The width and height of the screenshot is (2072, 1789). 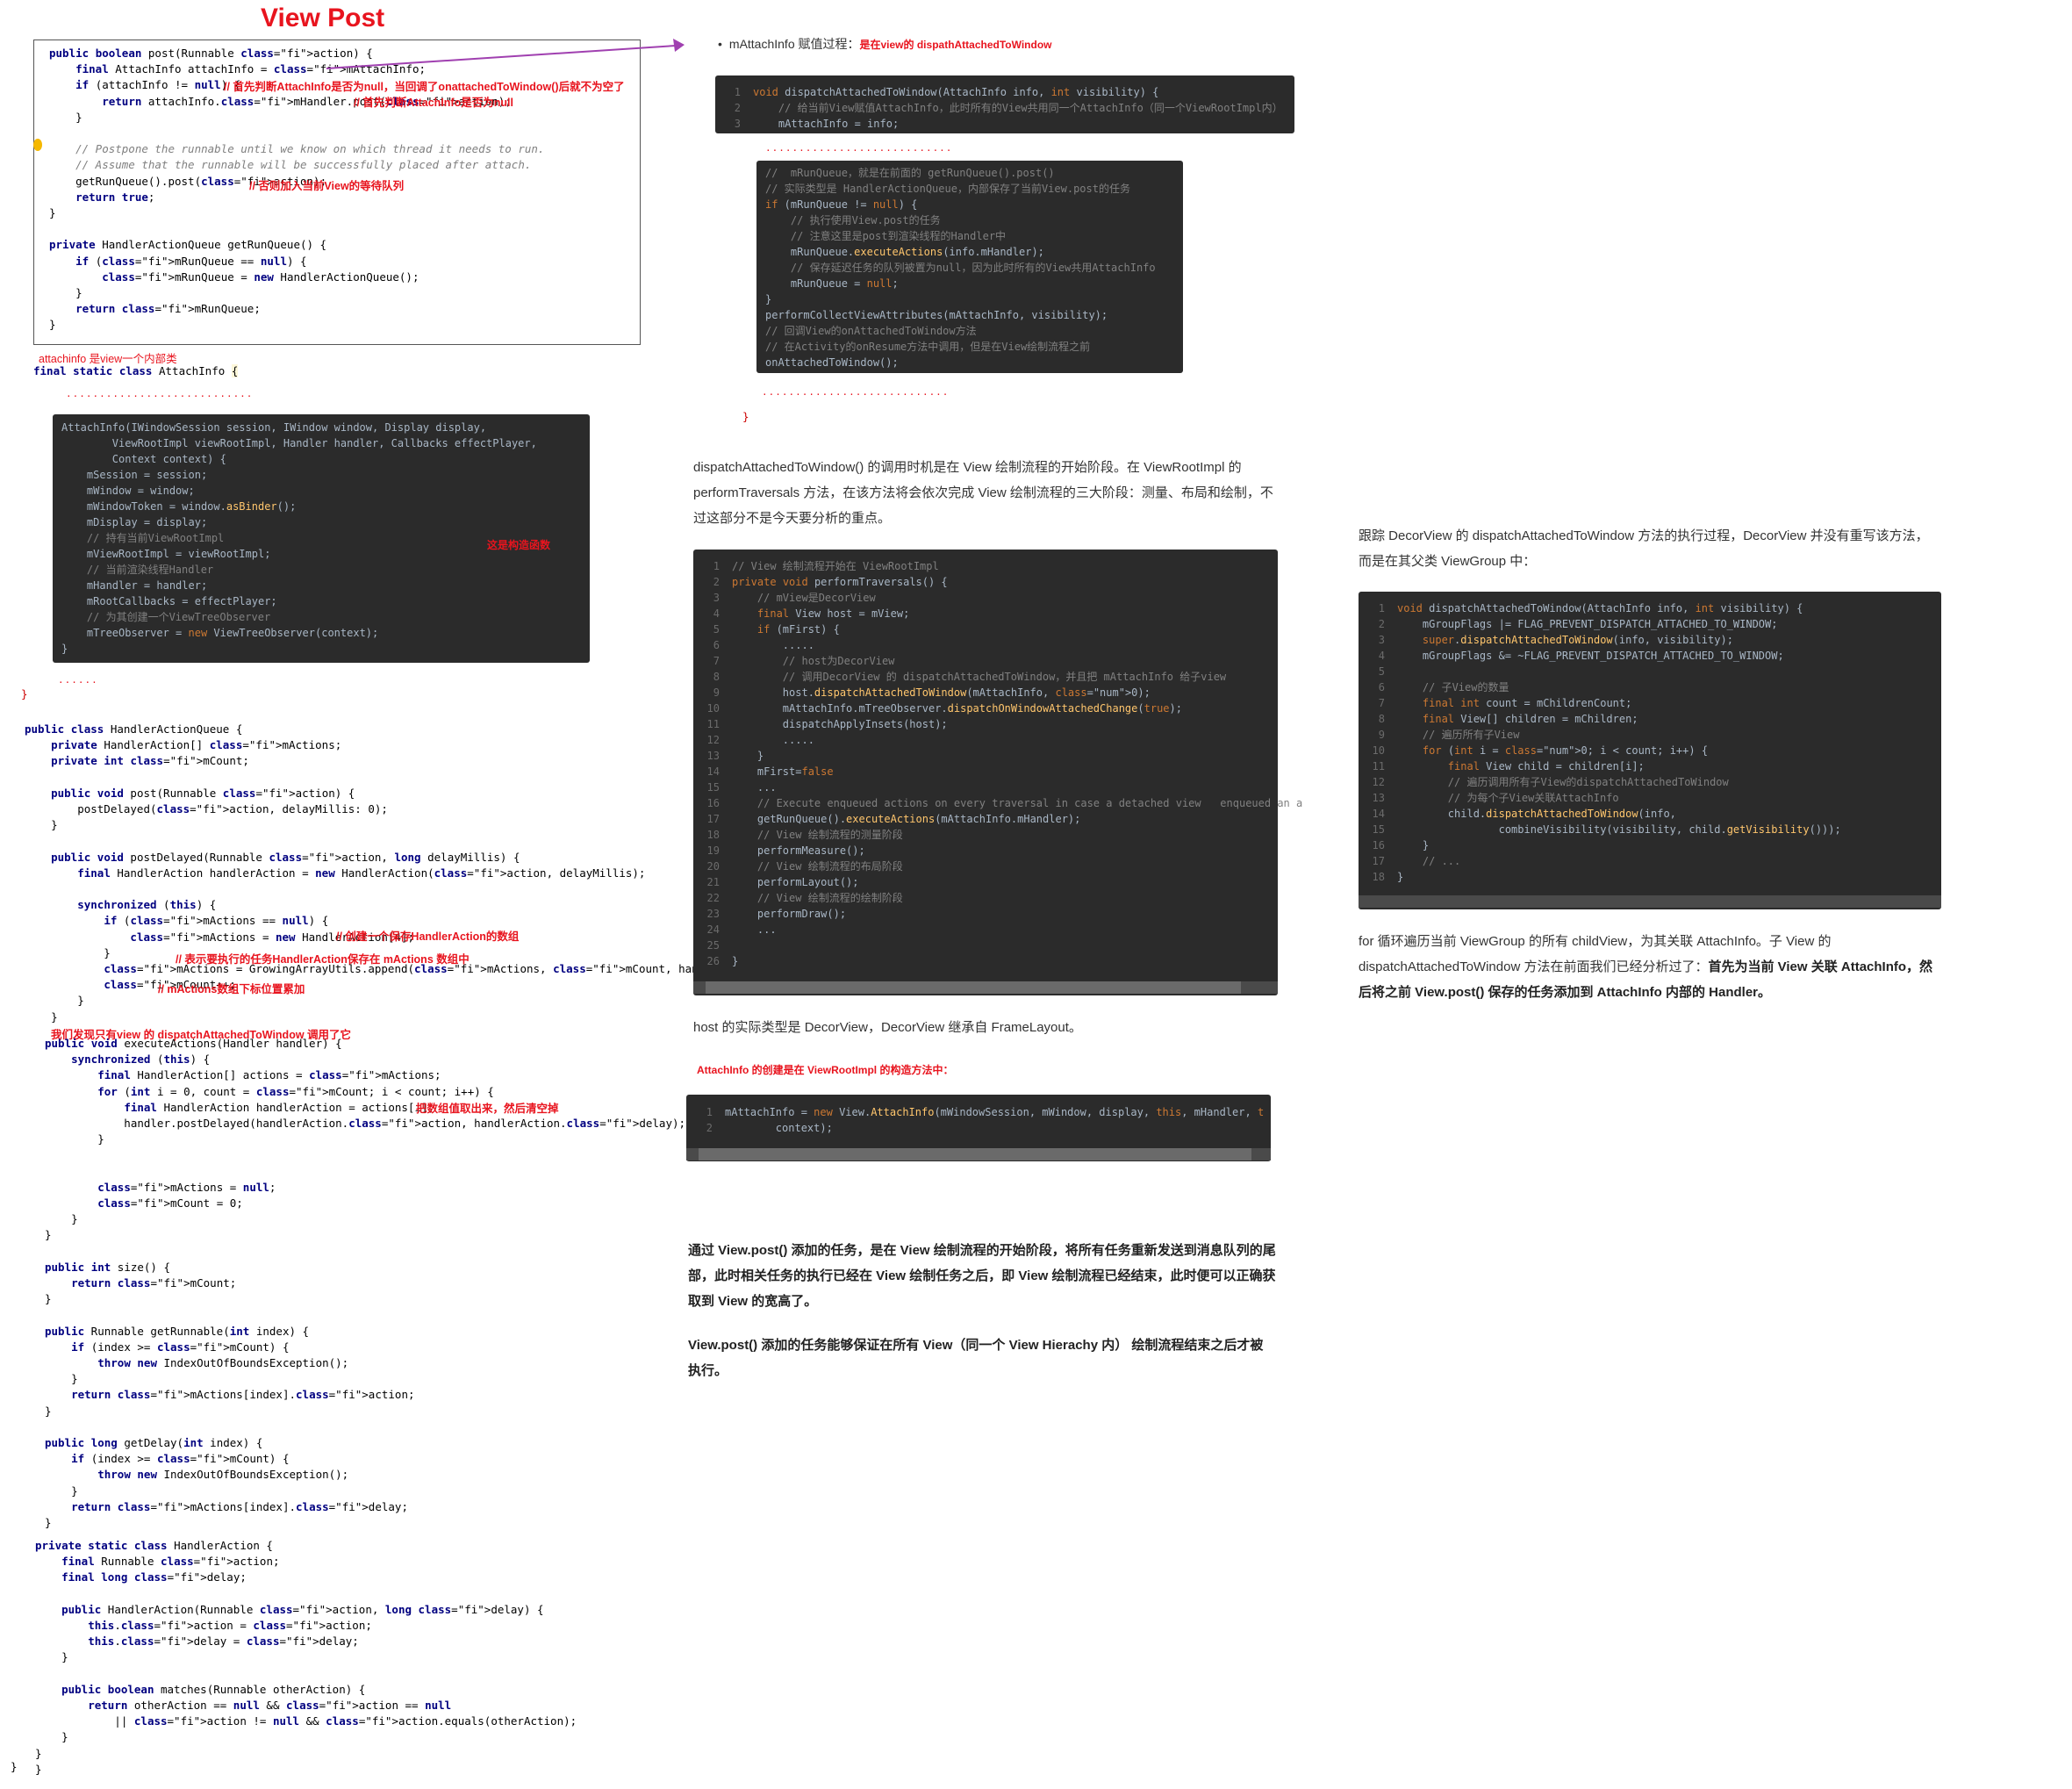 What do you see at coordinates (166, 554) in the screenshot?
I see `code-line: mViewRootImpl = viewRootImpl;` at bounding box center [166, 554].